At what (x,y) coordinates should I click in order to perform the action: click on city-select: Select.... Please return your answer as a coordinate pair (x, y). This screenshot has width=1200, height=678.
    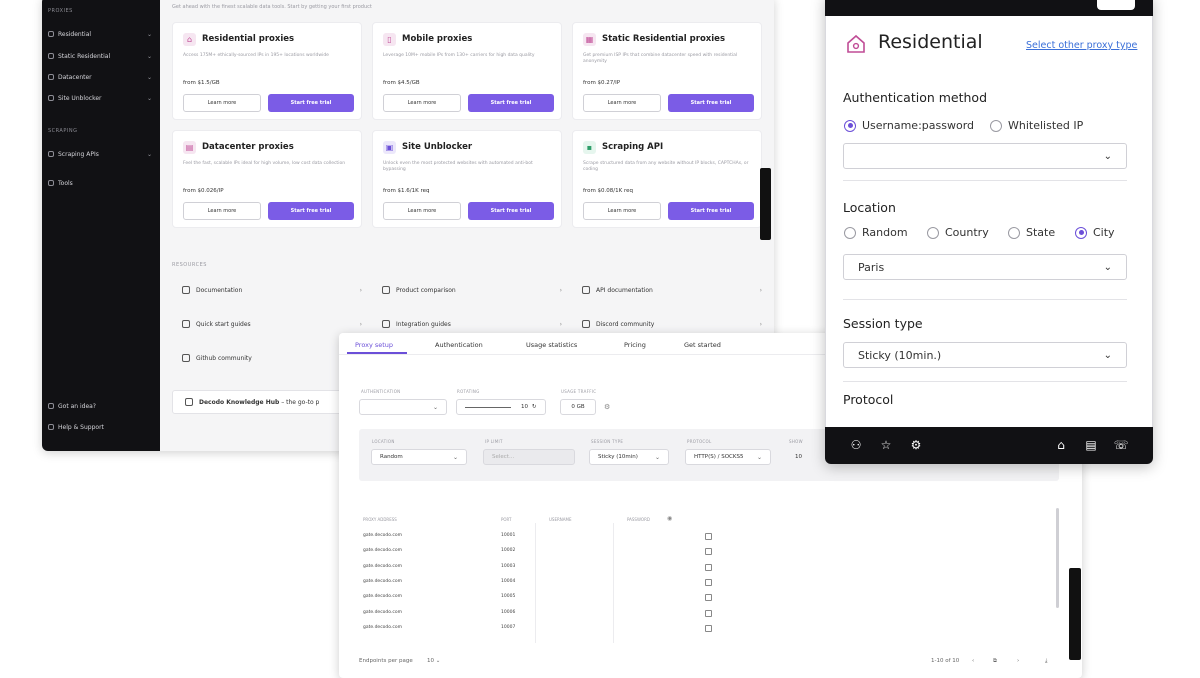
    Looking at the image, I should click on (529, 457).